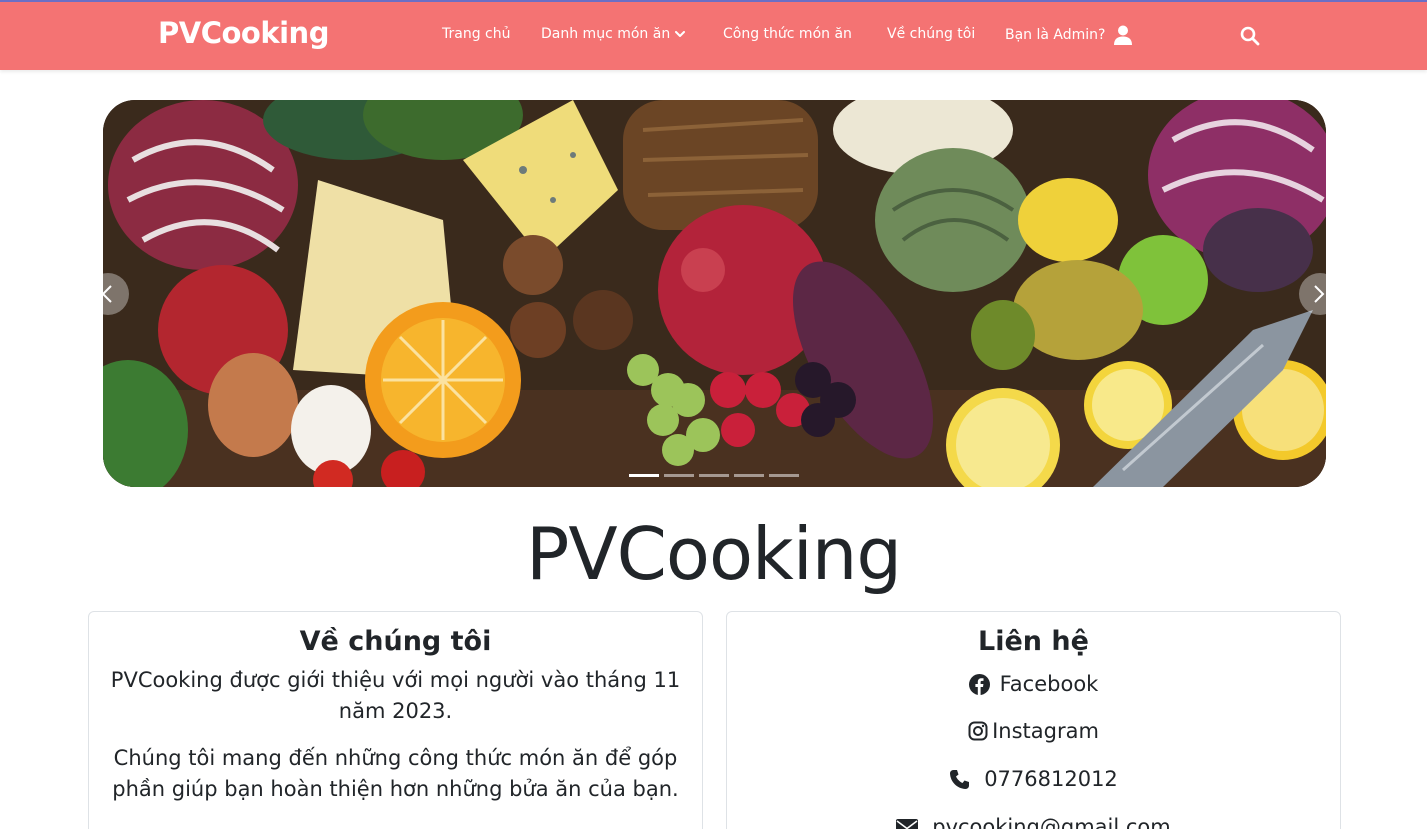  I want to click on nav-link-admin-label: Bạn là Admin?, so click(1055, 35).